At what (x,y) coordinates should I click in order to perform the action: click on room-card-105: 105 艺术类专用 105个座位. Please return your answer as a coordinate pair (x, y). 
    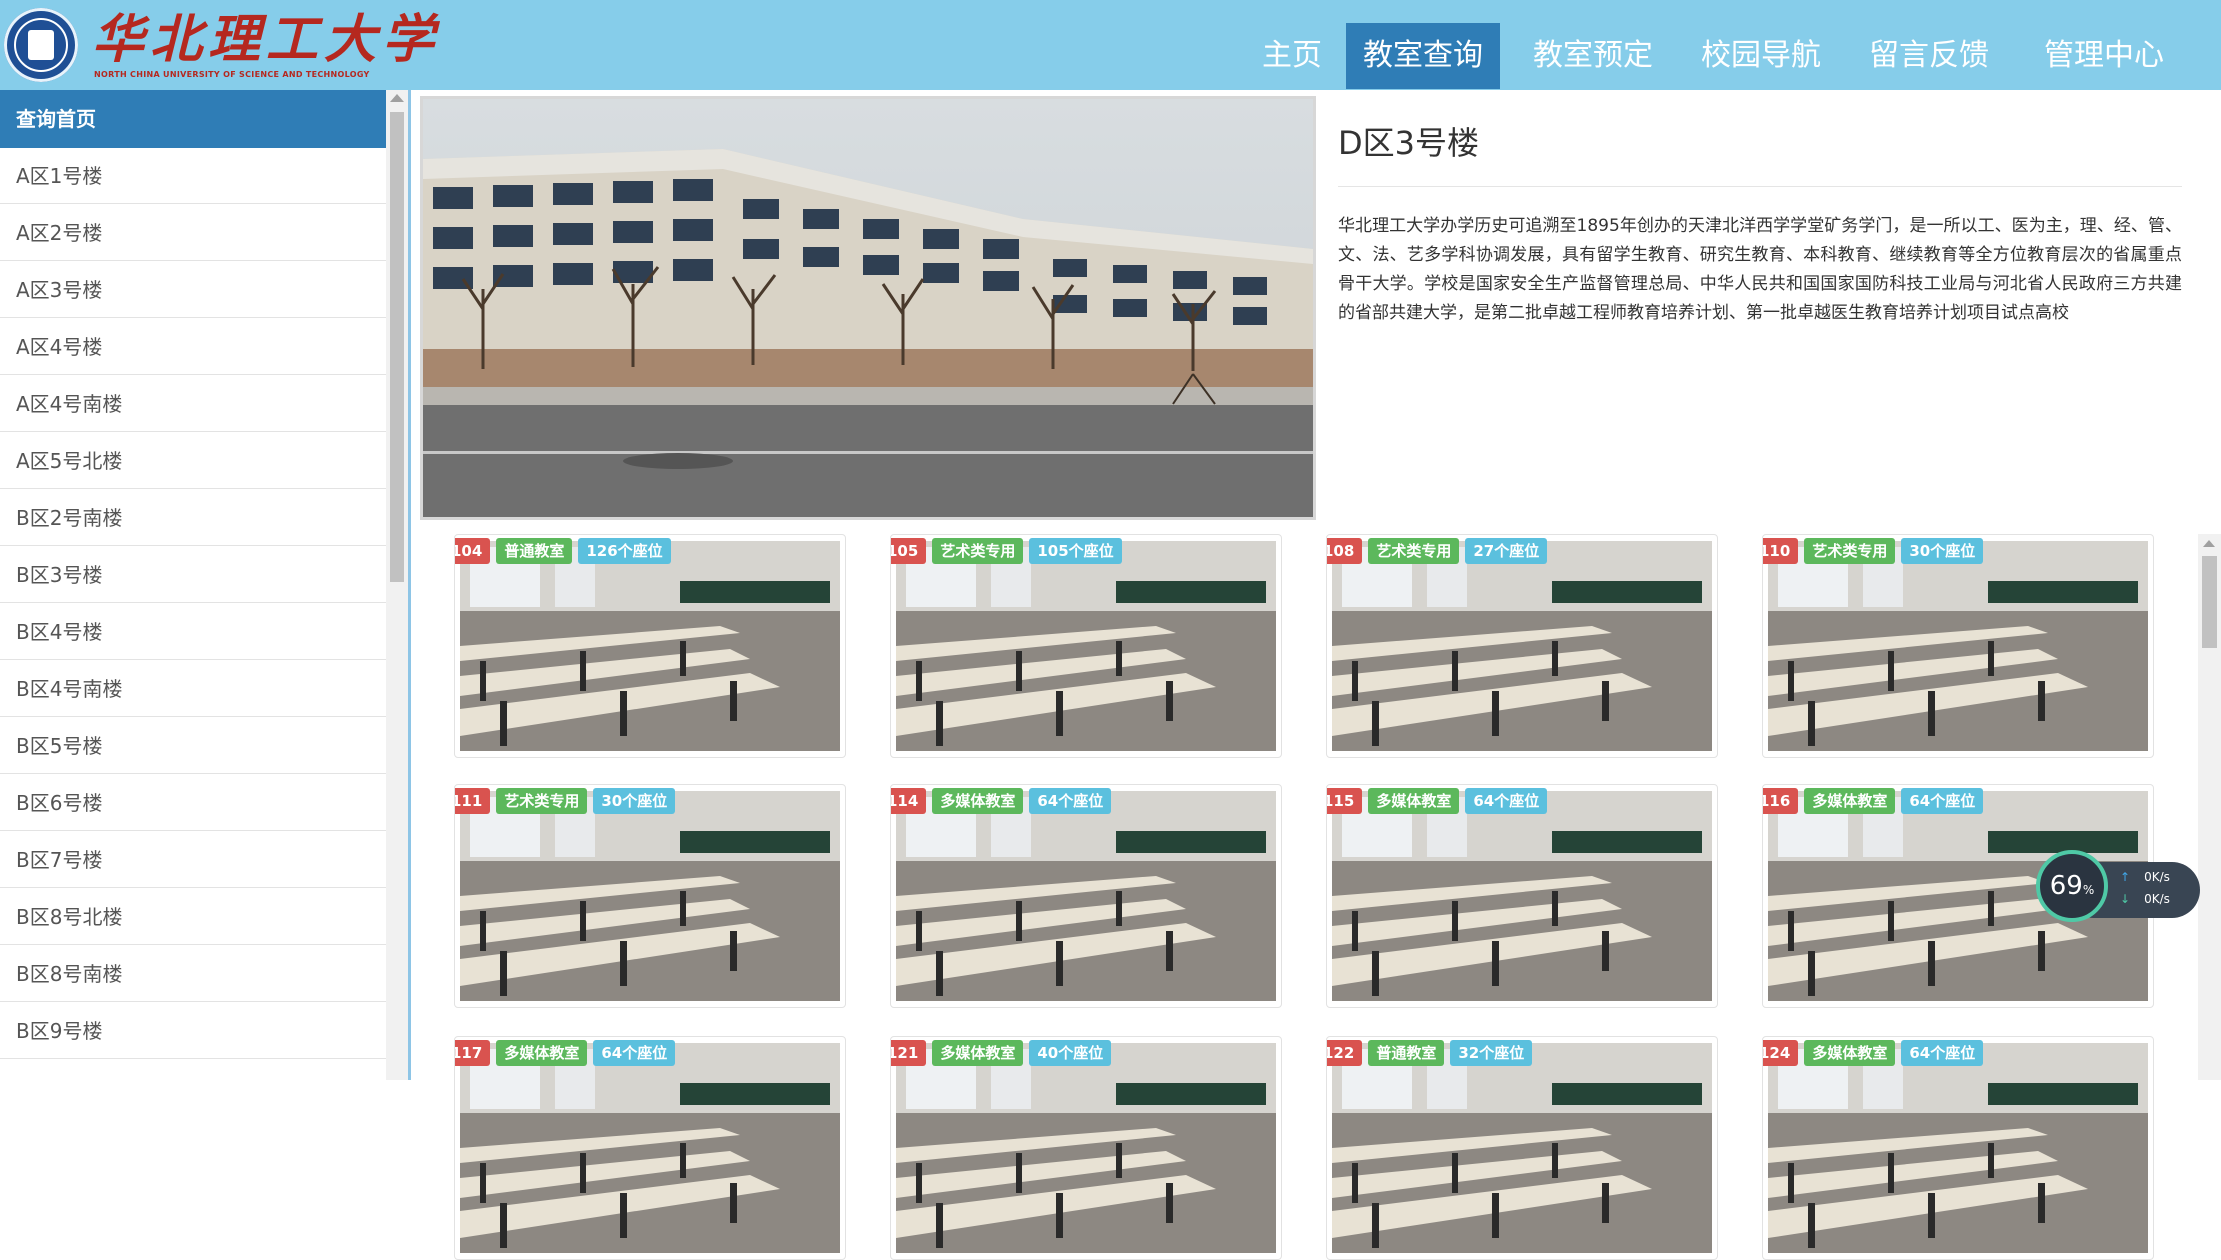
    Looking at the image, I should click on (1086, 646).